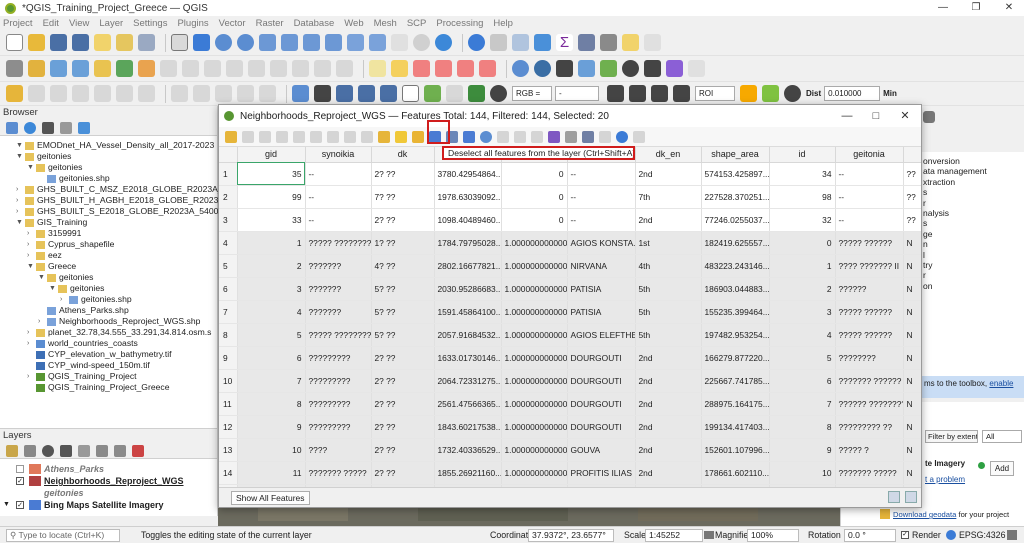 This screenshot has height=543, width=1024. What do you see at coordinates (66, 127) in the screenshot?
I see `browser-collapse-icon` at bounding box center [66, 127].